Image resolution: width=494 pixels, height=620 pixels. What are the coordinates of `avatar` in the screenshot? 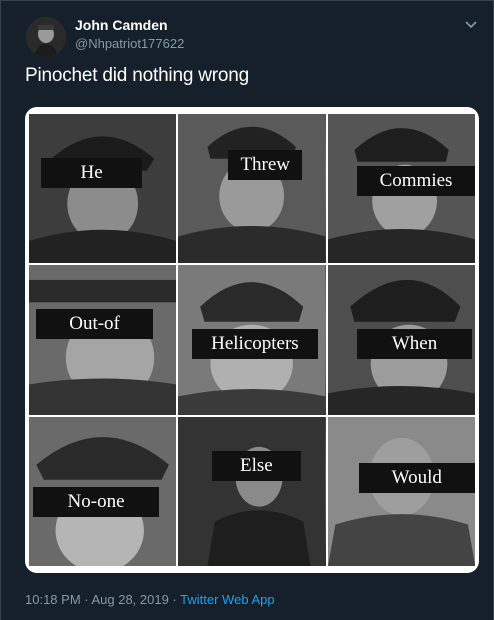 It's located at (46, 37).